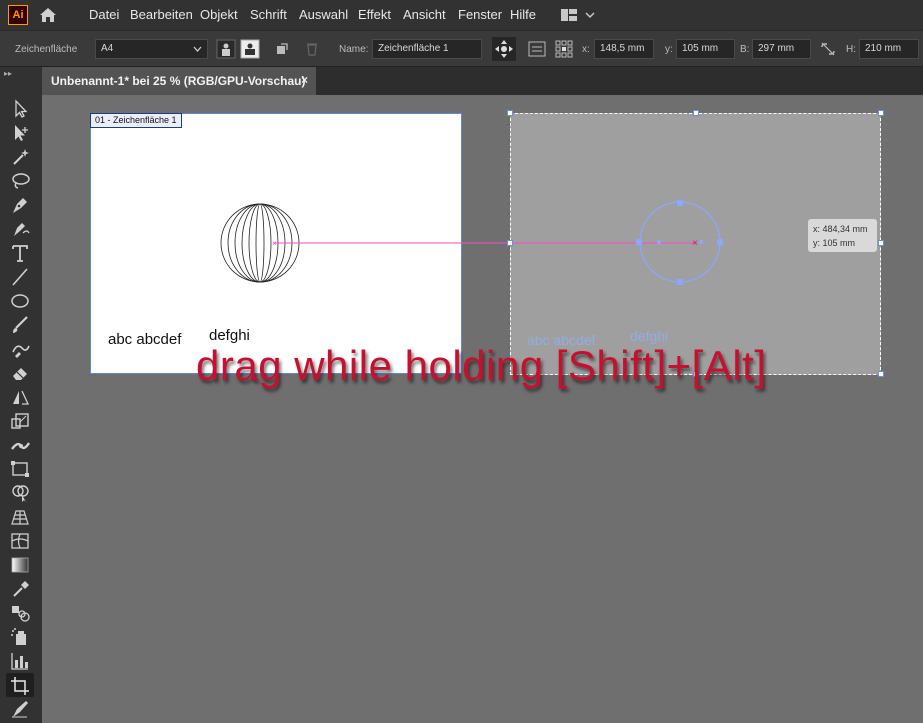 The image size is (923, 723). Describe the element at coordinates (323, 14) in the screenshot. I see `menu-auswahl: Auswahl` at that location.